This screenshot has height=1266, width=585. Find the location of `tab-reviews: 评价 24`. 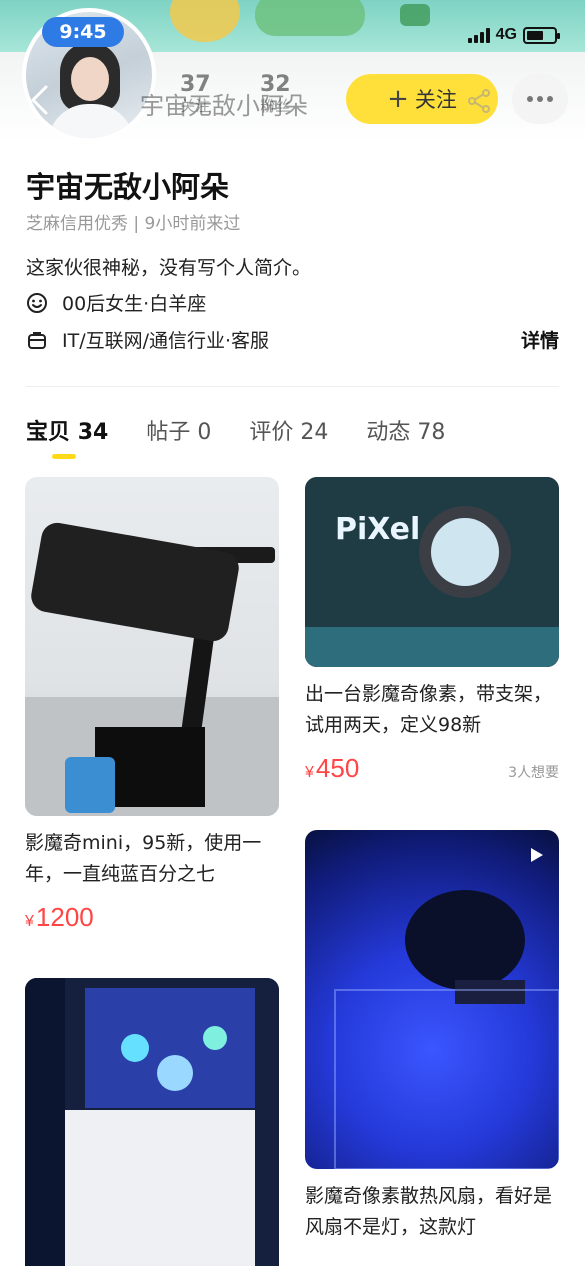

tab-reviews: 评价 24 is located at coordinates (288, 430).